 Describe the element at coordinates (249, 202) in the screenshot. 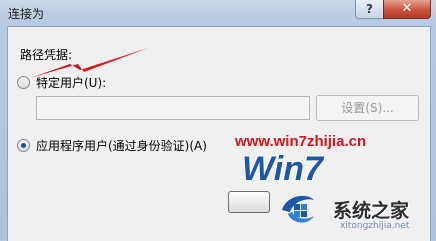

I see `ok-button` at that location.